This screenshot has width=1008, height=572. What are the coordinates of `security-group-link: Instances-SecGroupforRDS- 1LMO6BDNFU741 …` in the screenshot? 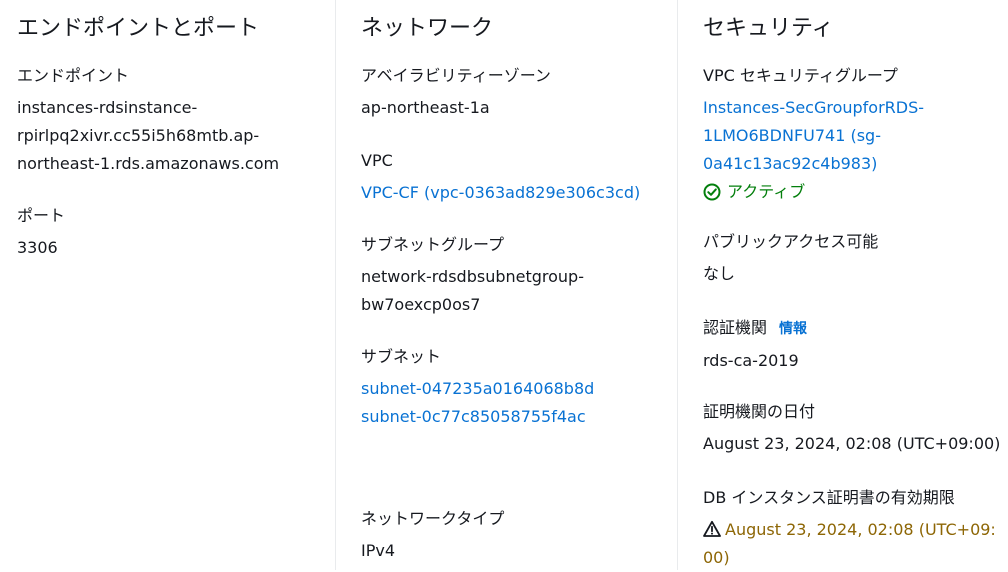 It's located at (813, 136).